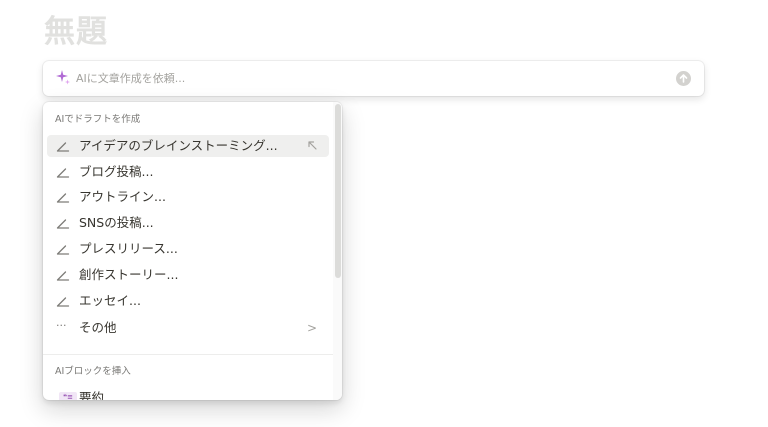 The image size is (768, 427). What do you see at coordinates (63, 77) in the screenshot?
I see `sparkle-icon` at bounding box center [63, 77].